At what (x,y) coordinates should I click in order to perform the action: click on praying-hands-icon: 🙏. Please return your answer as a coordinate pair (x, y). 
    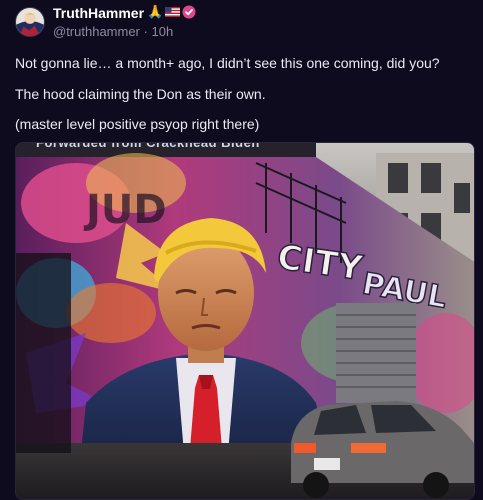
    Looking at the image, I should click on (155, 11).